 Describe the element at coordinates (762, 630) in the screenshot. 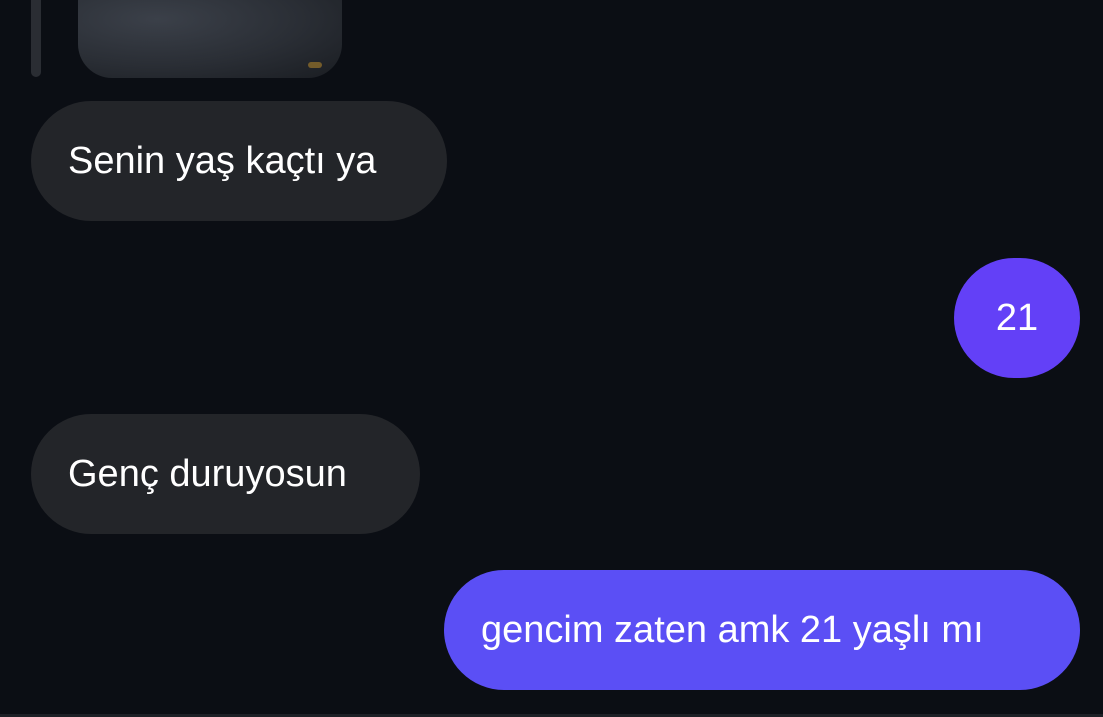

I see `message-bubble-outgoing: gencim zaten amk 21 yaşlı mı` at that location.